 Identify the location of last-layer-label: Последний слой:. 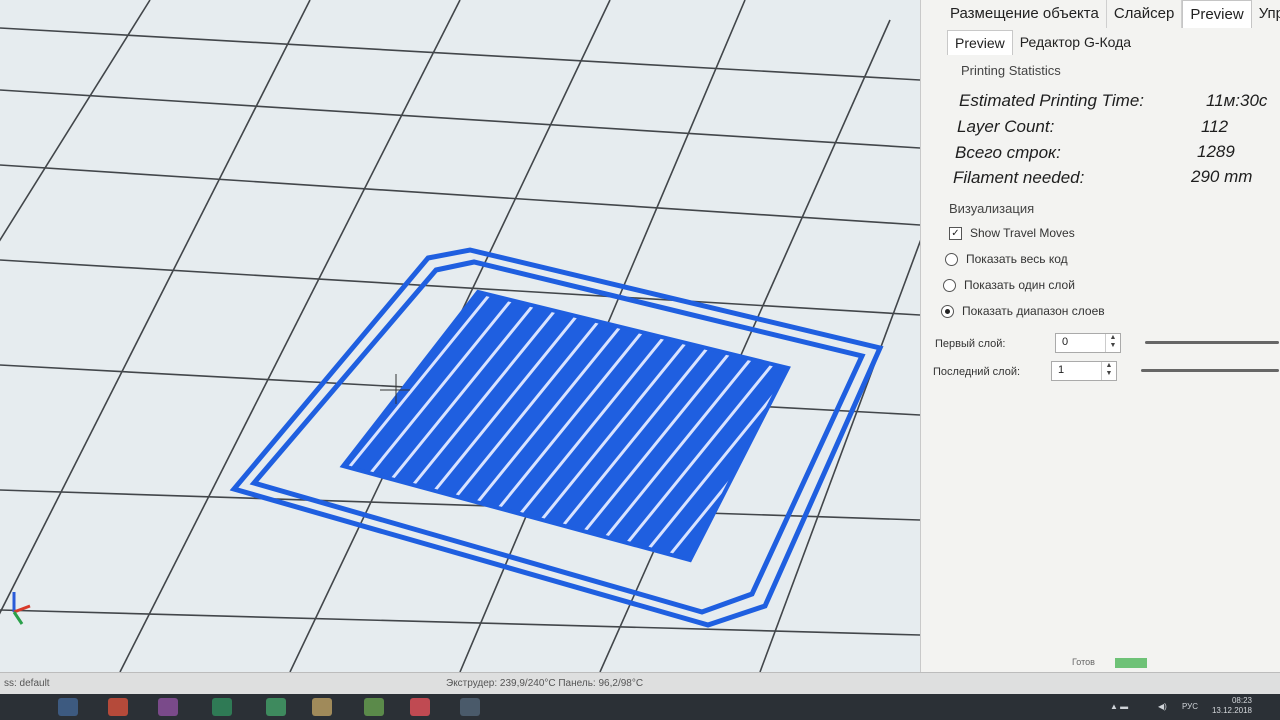
(977, 372).